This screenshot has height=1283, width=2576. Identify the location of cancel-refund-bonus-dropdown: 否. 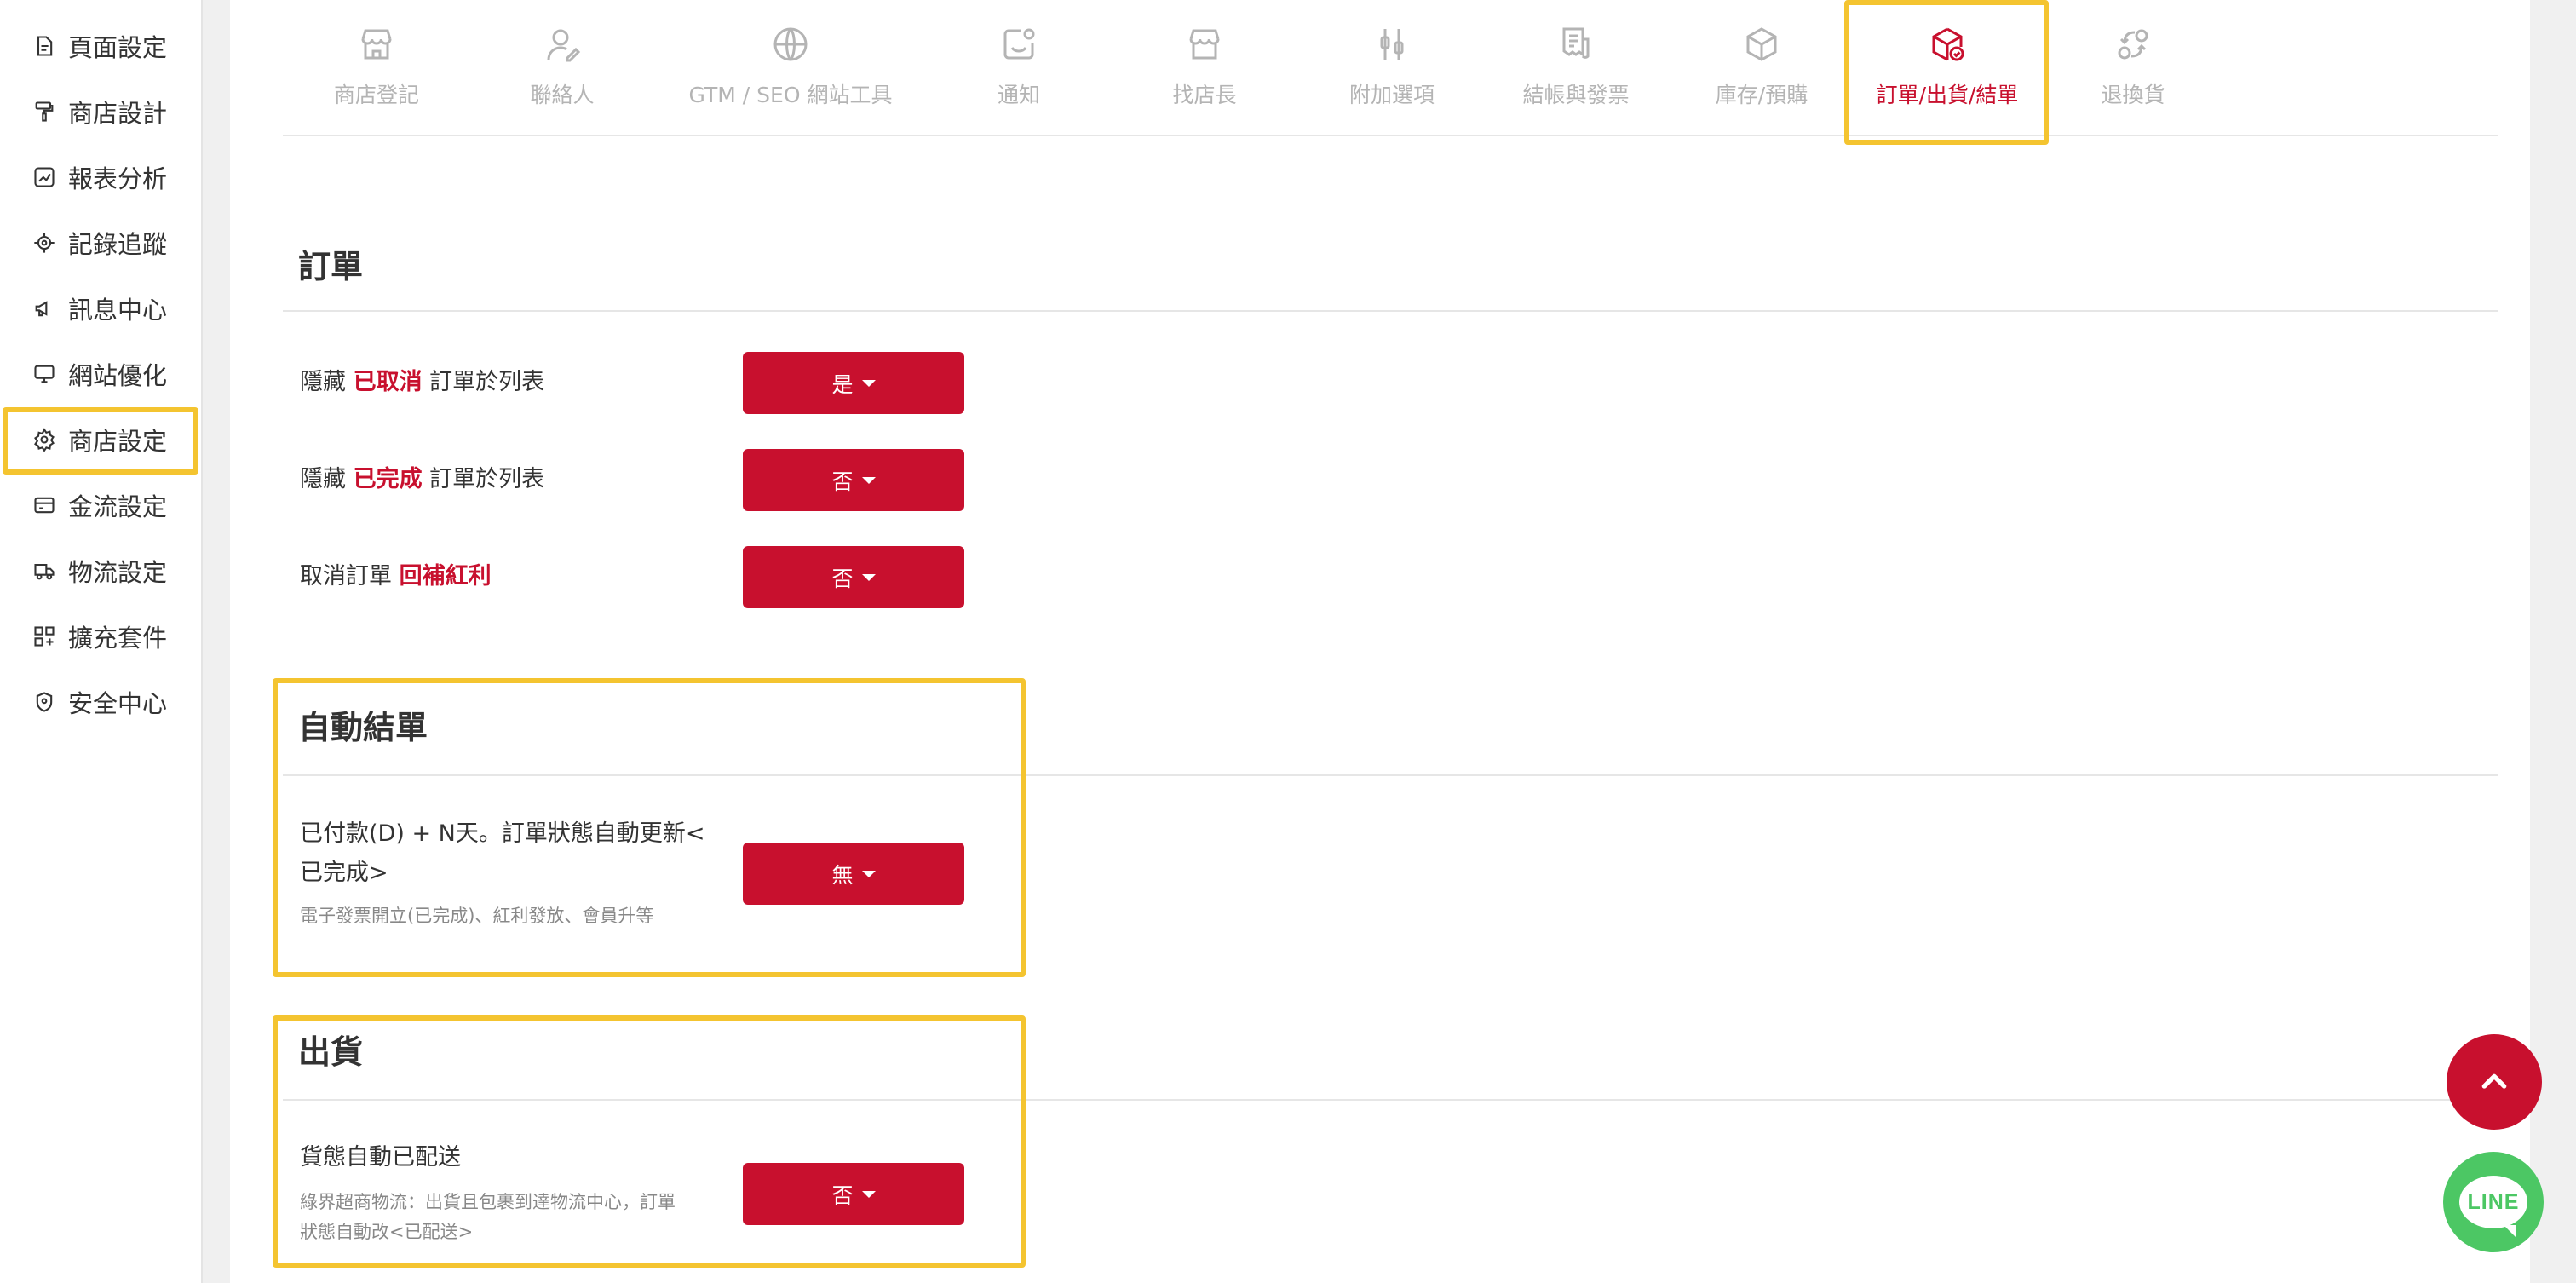
(854, 577).